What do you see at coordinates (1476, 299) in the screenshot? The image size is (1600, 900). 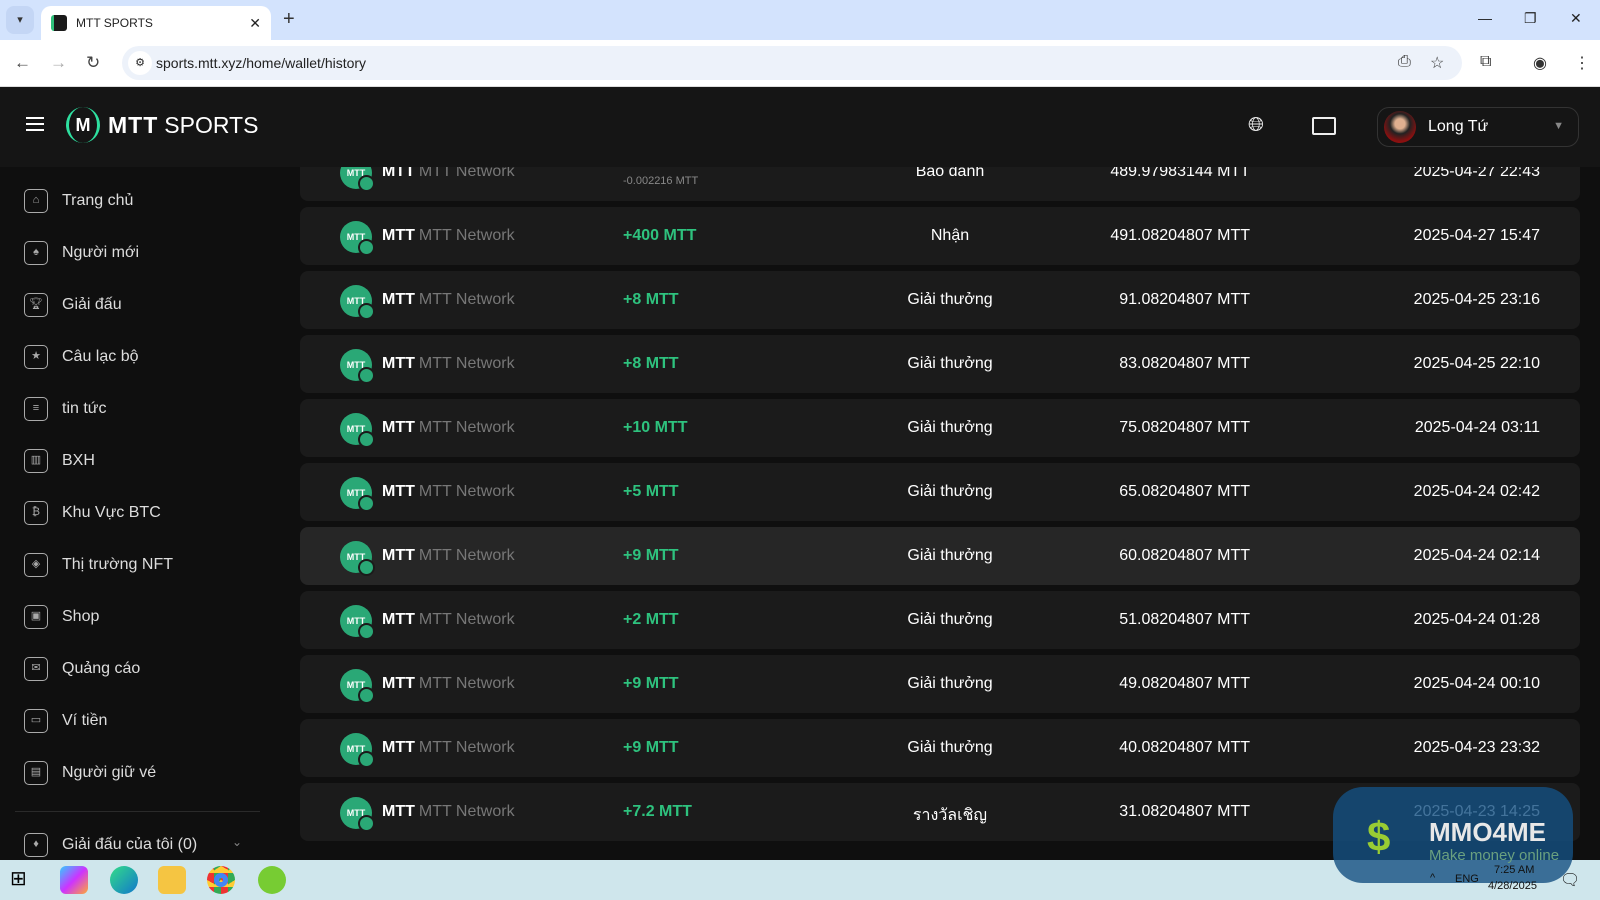 I see `transaction-date: 2025-04-25 23:16` at bounding box center [1476, 299].